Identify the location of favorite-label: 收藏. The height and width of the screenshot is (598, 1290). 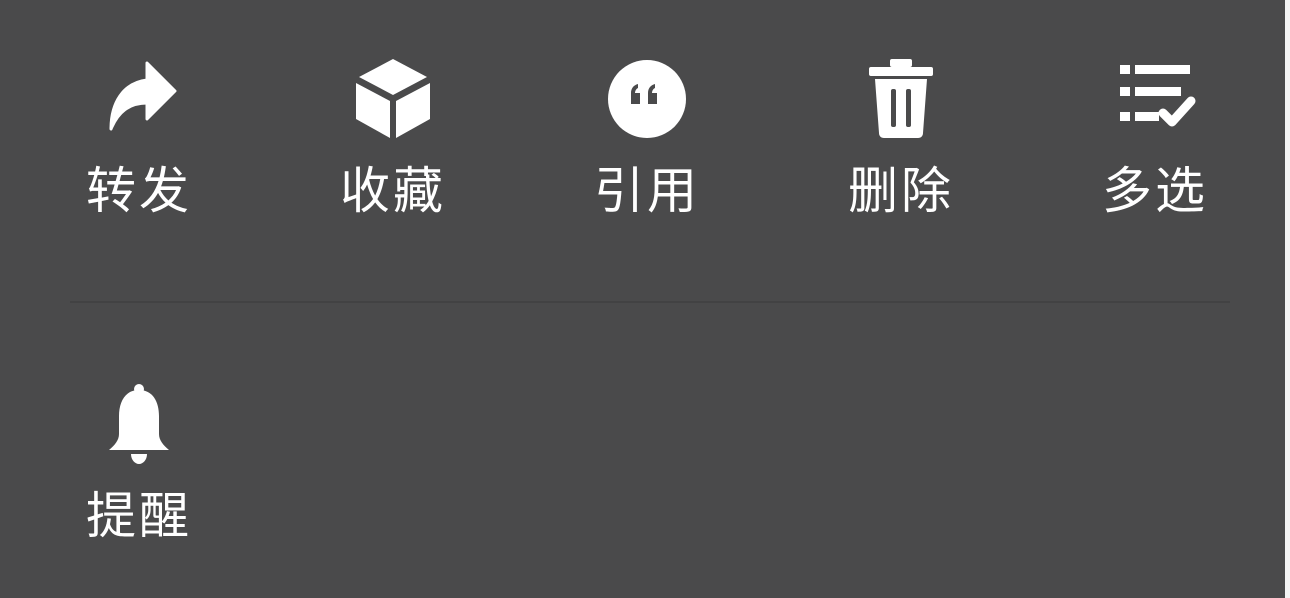
(393, 191).